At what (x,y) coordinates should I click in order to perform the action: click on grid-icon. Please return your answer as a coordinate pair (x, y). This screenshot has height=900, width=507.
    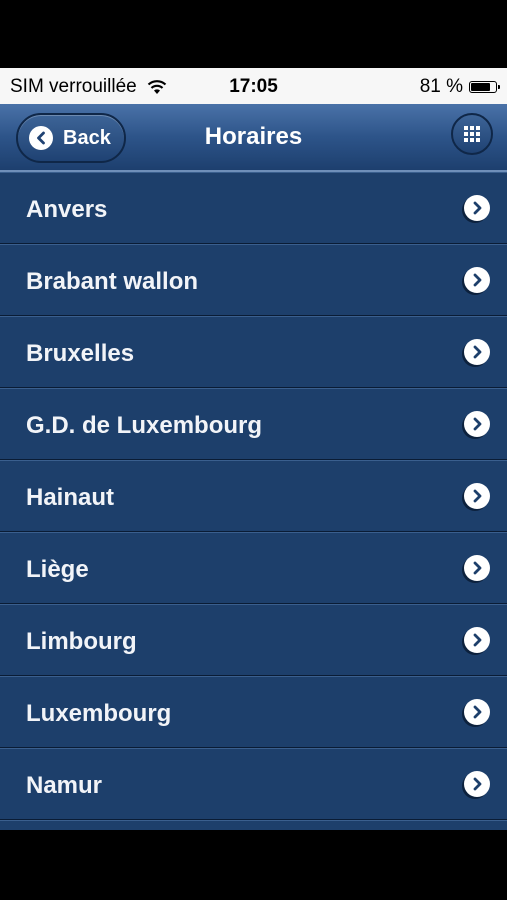
    Looking at the image, I should click on (472, 134).